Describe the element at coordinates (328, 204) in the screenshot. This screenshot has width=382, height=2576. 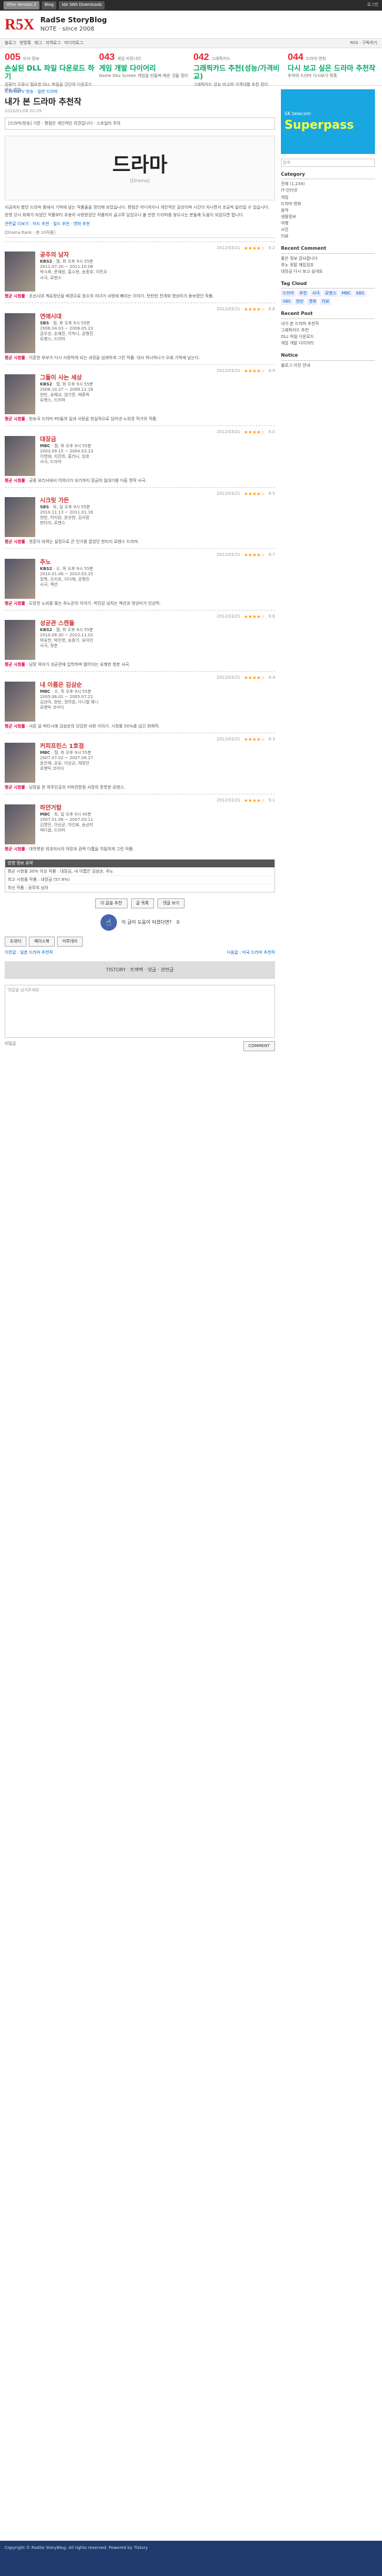
I see `category-item: 드라마·영화` at that location.